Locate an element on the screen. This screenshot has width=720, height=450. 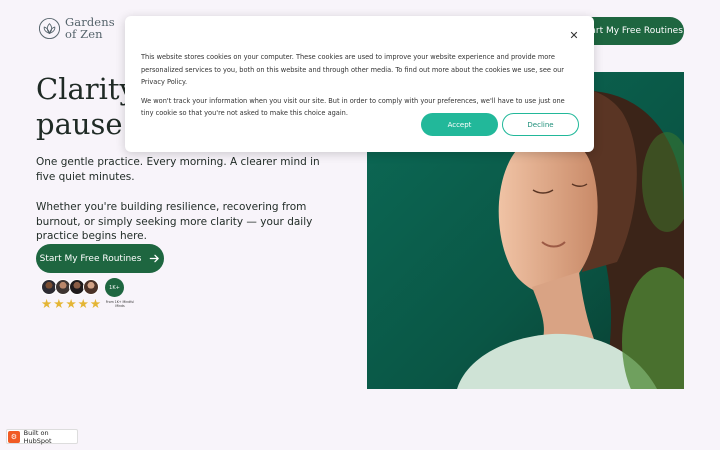
close-icon: ✕ is located at coordinates (574, 36).